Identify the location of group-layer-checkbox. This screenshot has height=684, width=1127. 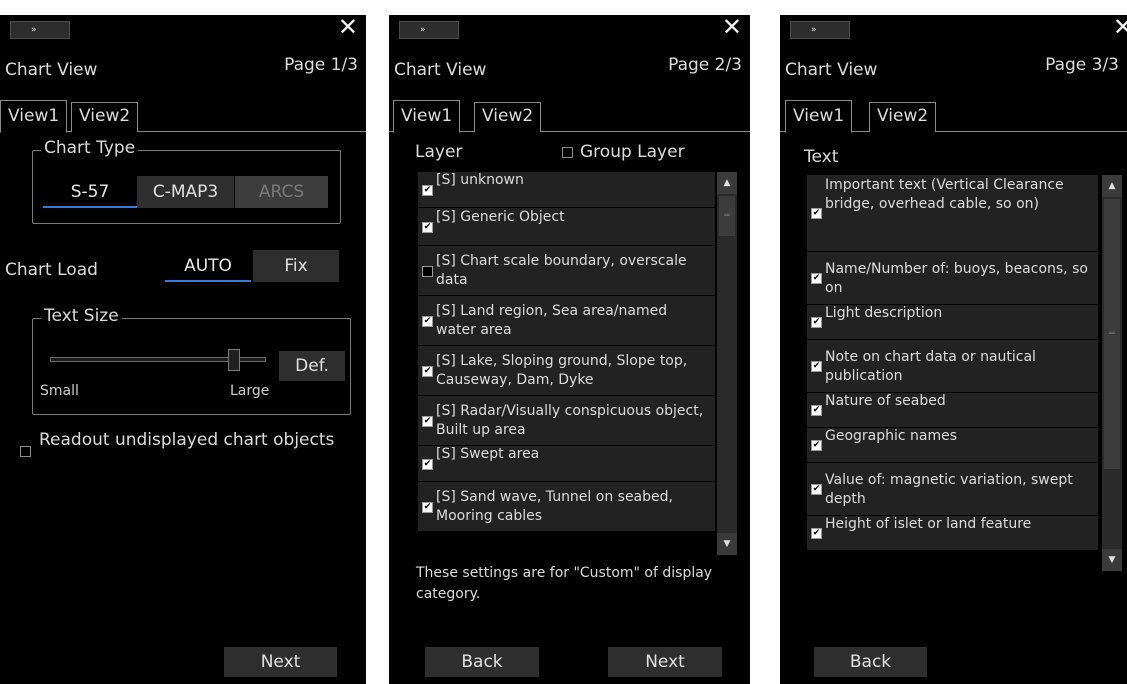
(567, 152).